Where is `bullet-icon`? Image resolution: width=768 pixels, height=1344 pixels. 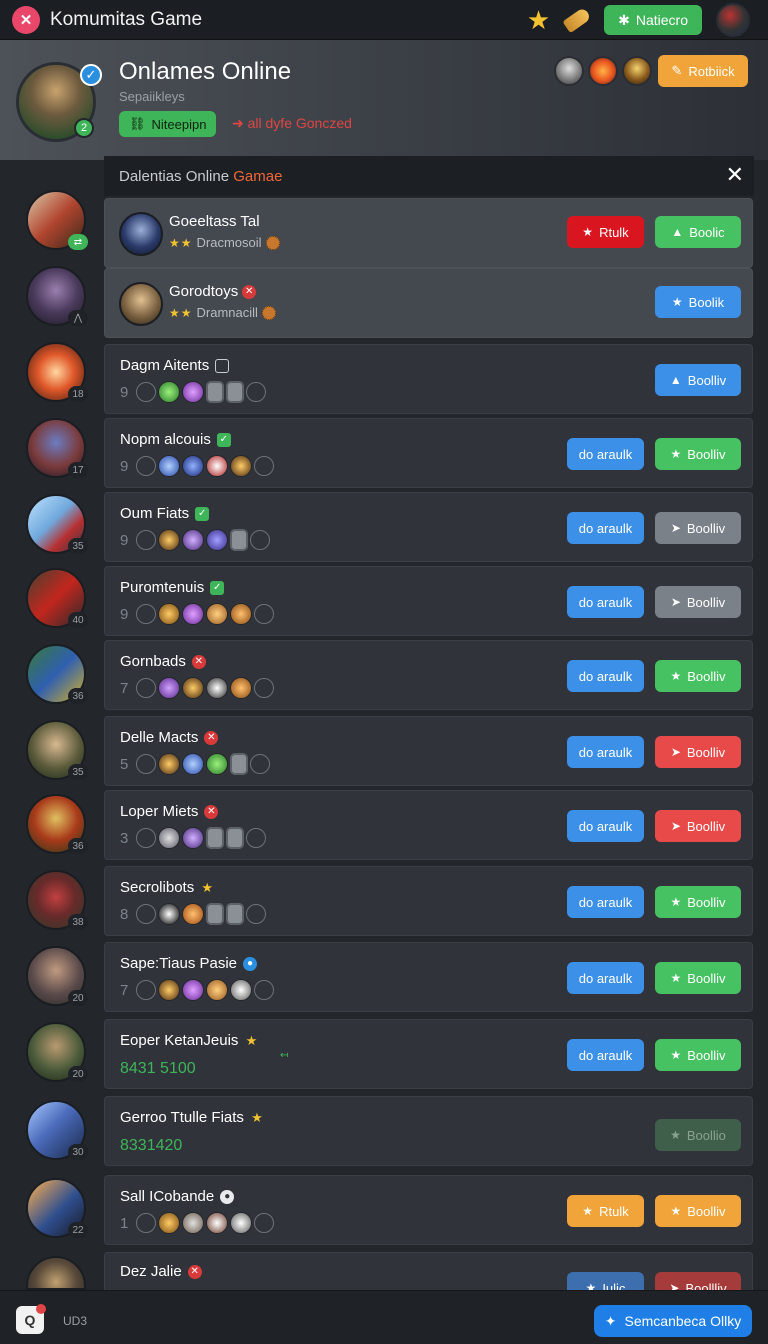
bullet-icon is located at coordinates (577, 20).